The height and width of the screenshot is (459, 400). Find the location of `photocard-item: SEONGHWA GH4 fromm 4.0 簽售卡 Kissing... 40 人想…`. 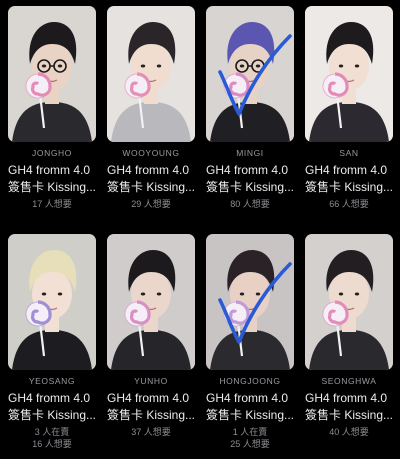

photocard-item: SEONGHWA GH4 fromm 4.0 簽售卡 Kissing... 40 人想… is located at coordinates (349, 345).